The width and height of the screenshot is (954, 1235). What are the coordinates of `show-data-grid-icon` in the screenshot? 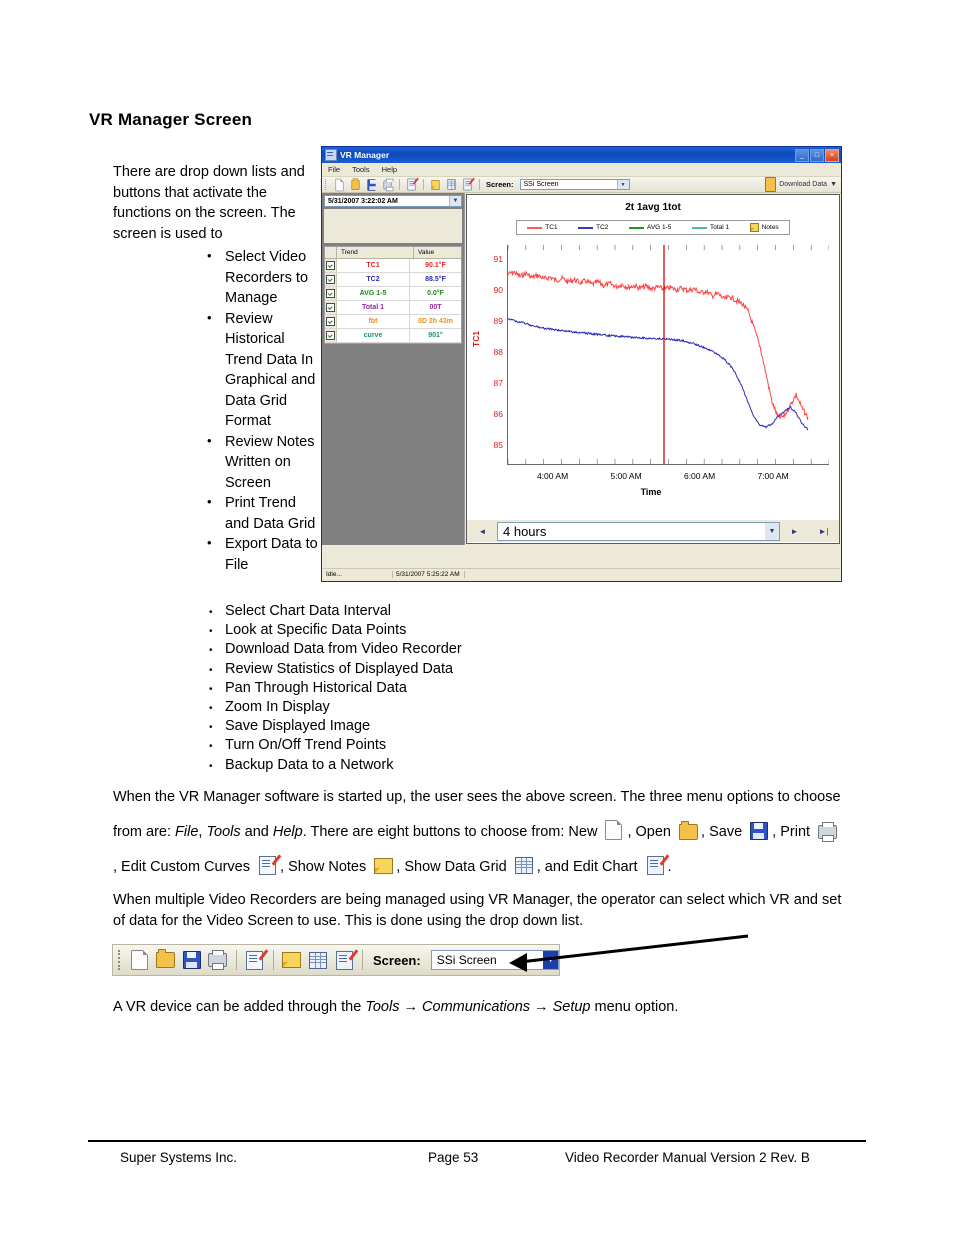 It's located at (451, 184).